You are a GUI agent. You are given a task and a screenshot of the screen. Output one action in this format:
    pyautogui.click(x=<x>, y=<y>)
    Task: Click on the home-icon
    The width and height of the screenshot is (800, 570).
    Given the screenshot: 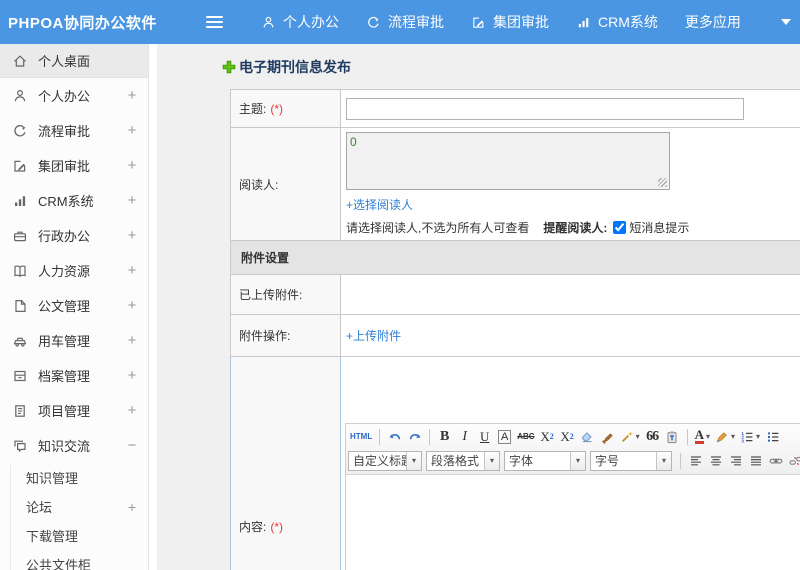 What is the action you would take?
    pyautogui.click(x=20, y=61)
    